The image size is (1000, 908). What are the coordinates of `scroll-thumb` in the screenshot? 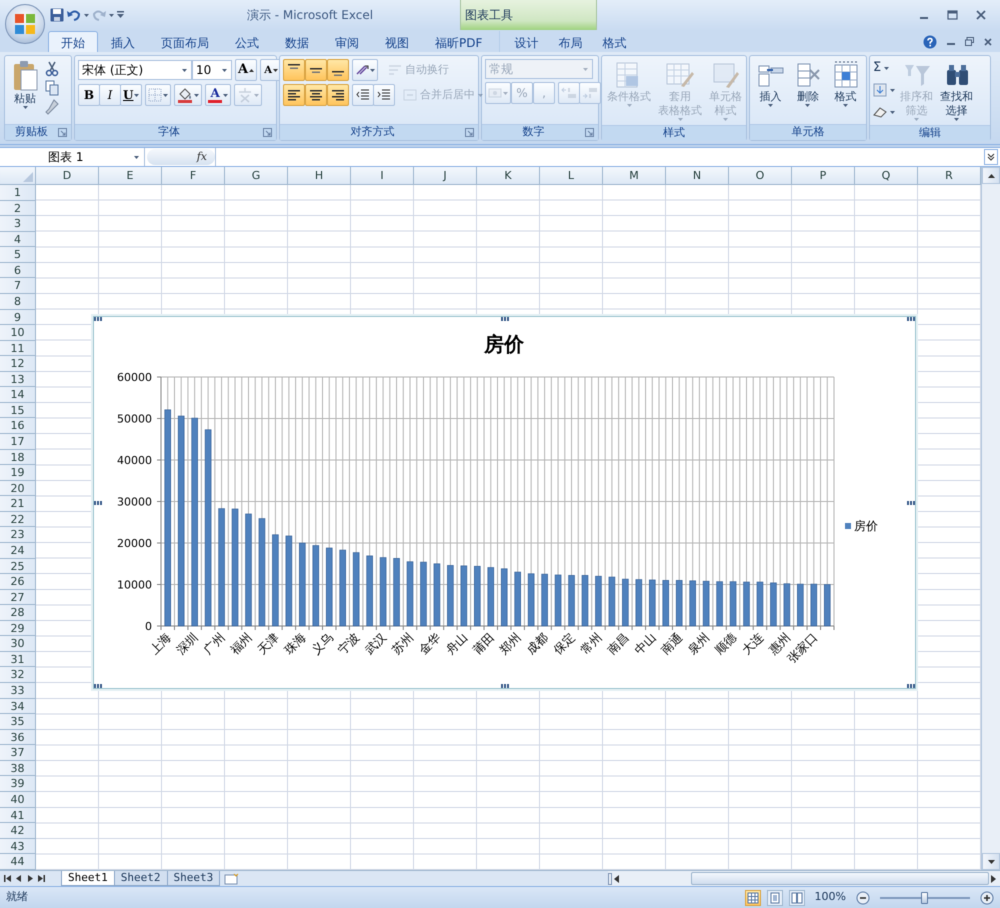 It's located at (840, 878).